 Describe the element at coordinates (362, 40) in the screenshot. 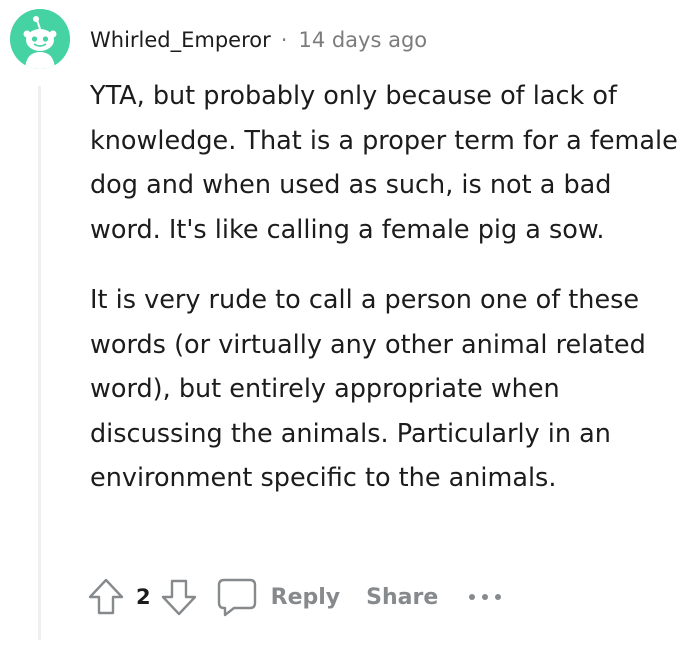

I see `timestamp: 14 days ago` at that location.